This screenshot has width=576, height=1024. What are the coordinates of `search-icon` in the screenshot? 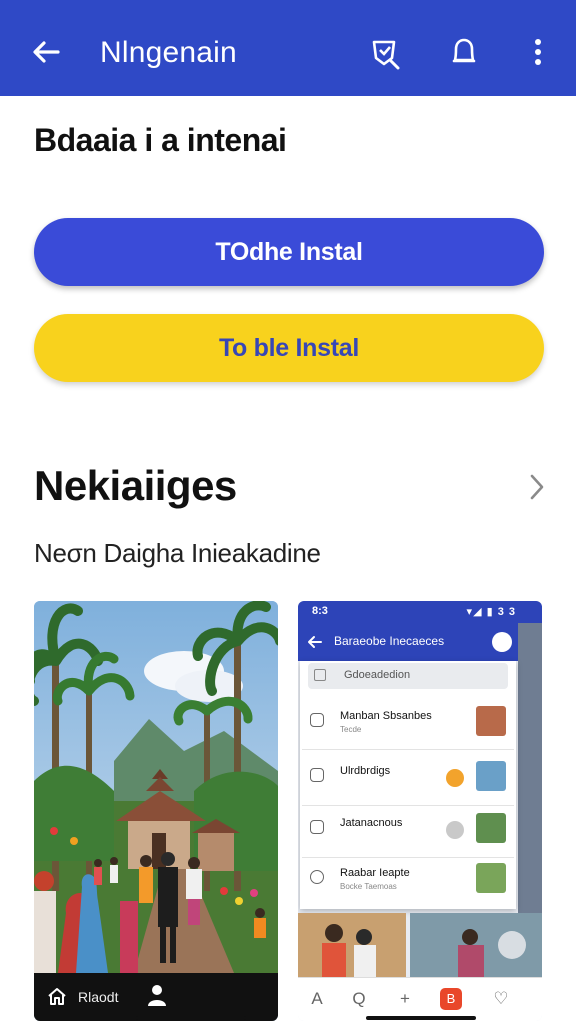 It's located at (320, 675).